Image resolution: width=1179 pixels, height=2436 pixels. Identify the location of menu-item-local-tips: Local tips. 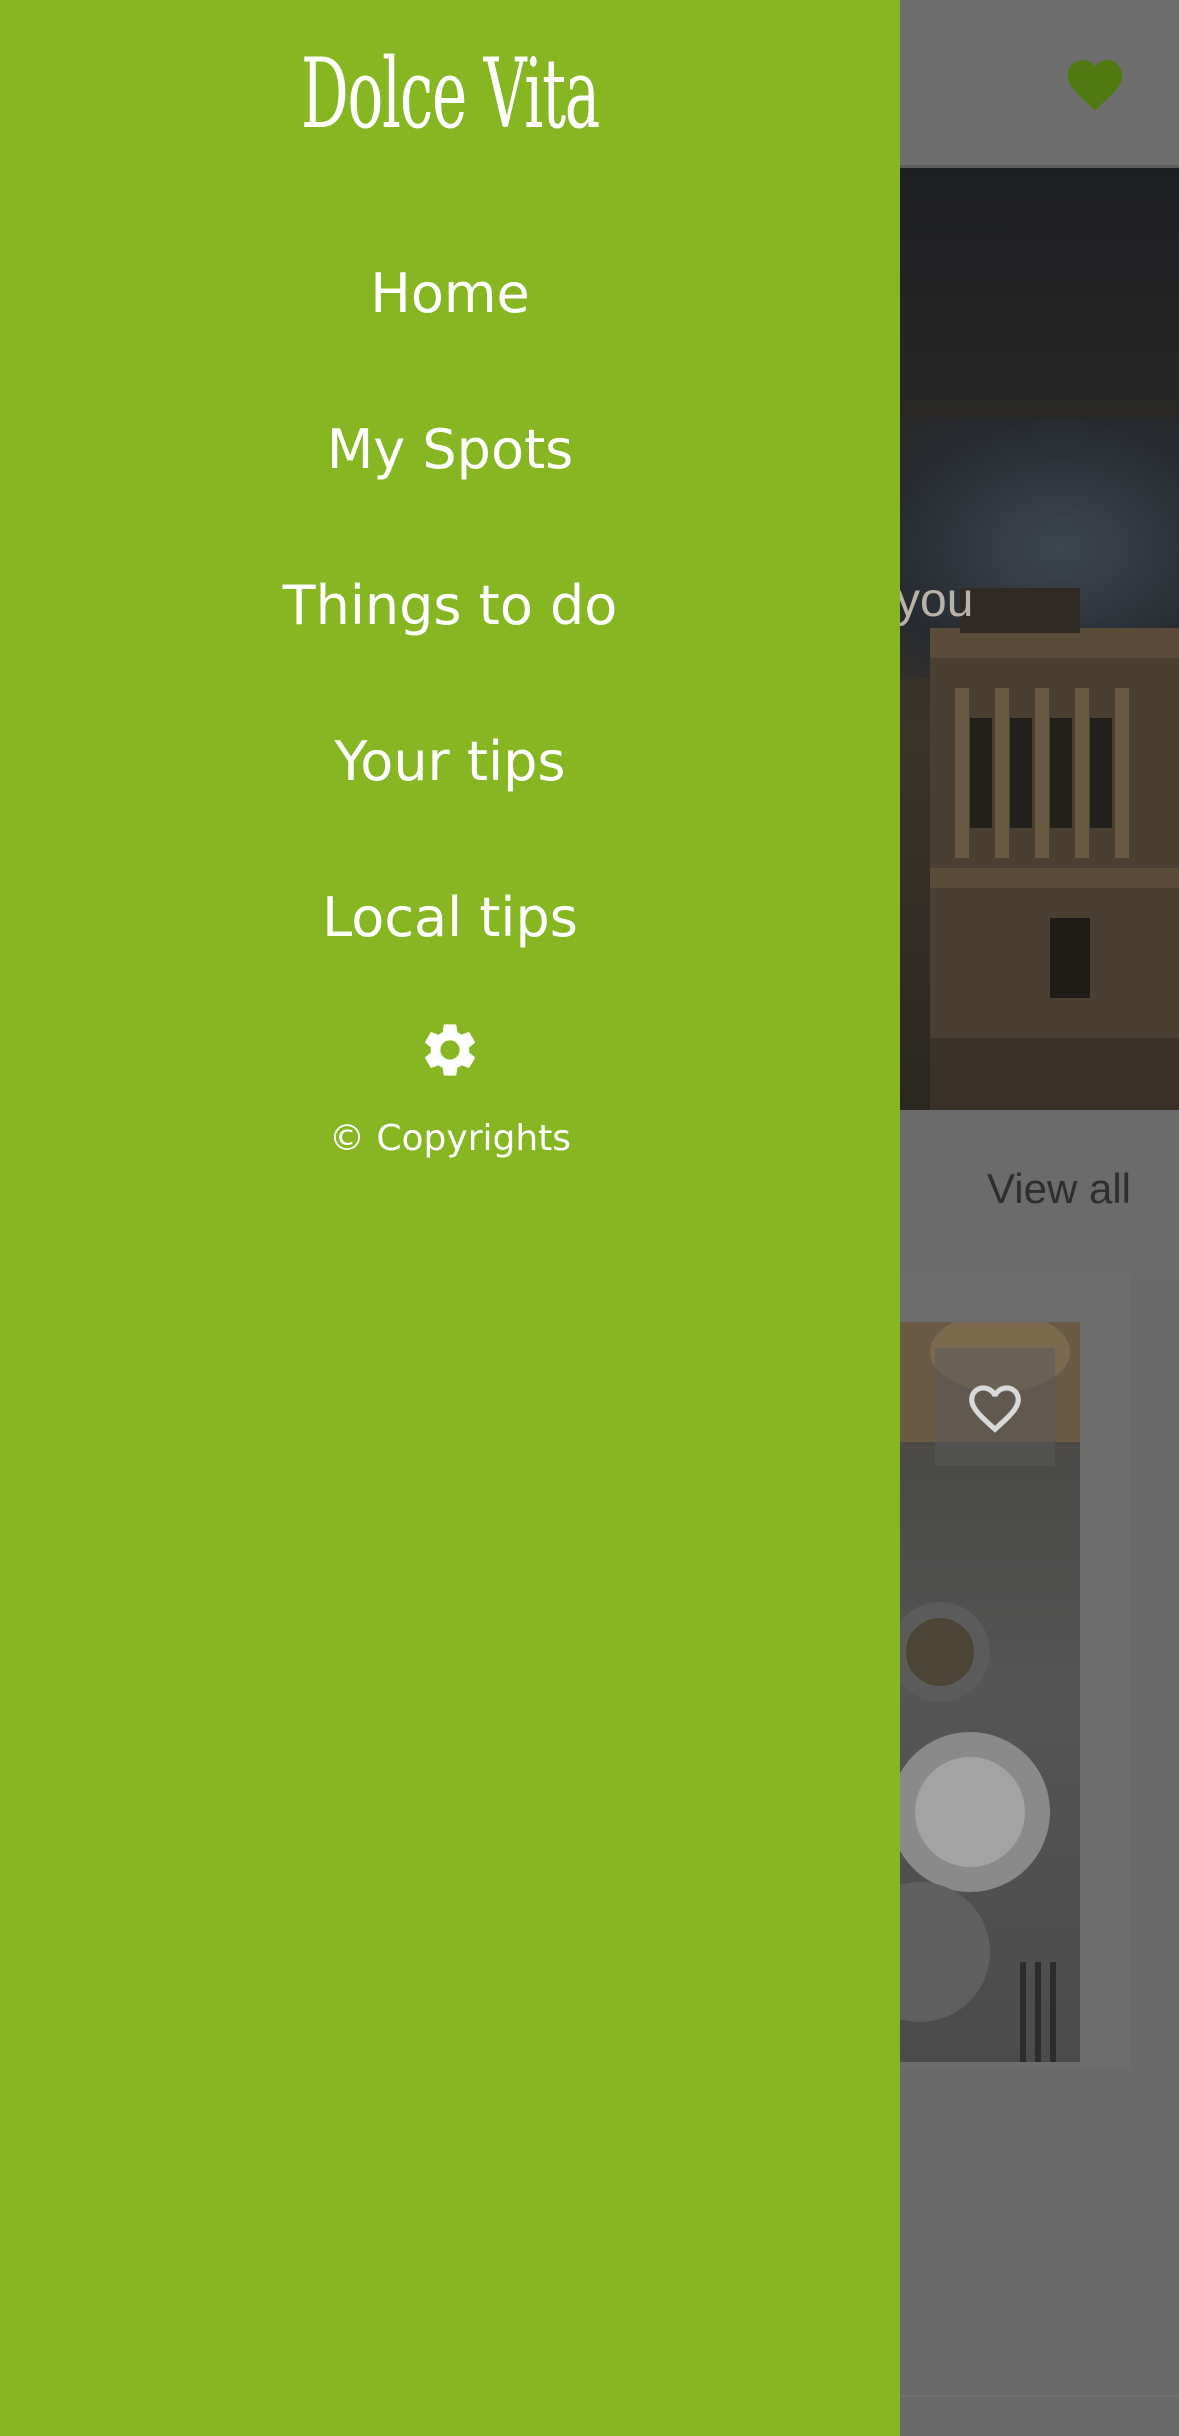
(450, 918).